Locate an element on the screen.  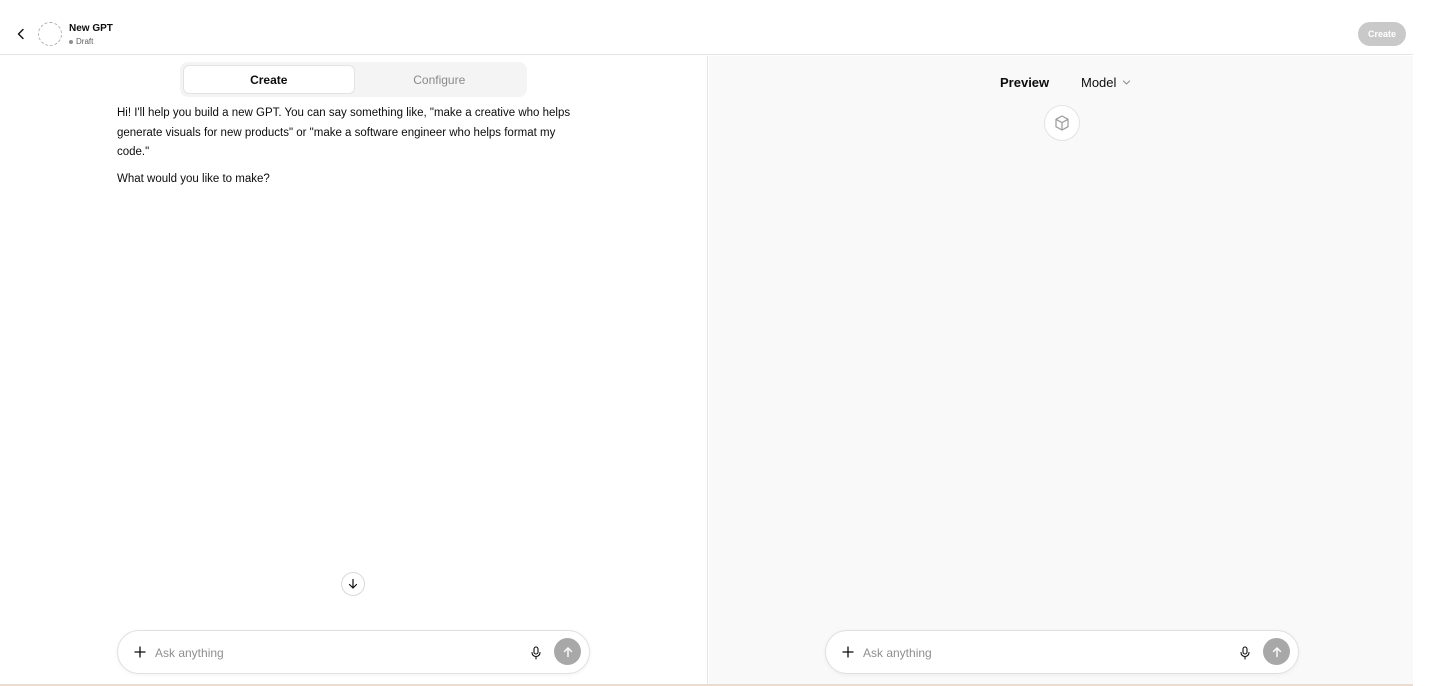
arrow-down-icon is located at coordinates (353, 583).